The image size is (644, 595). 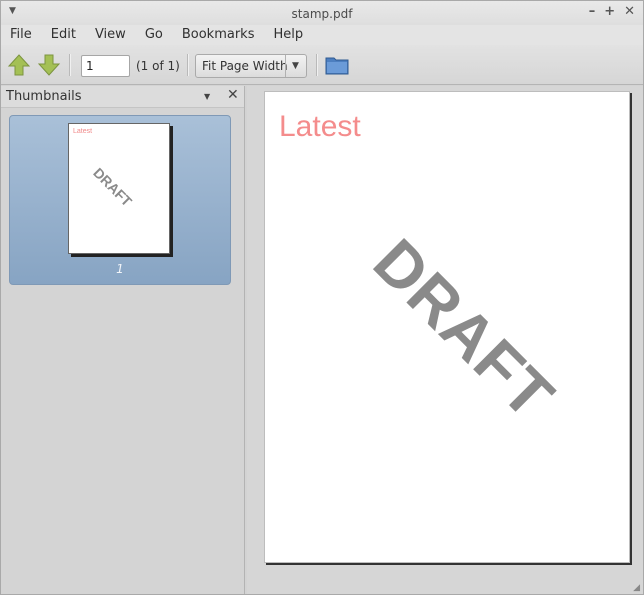 I want to click on minimize-icon: –, so click(x=592, y=11).